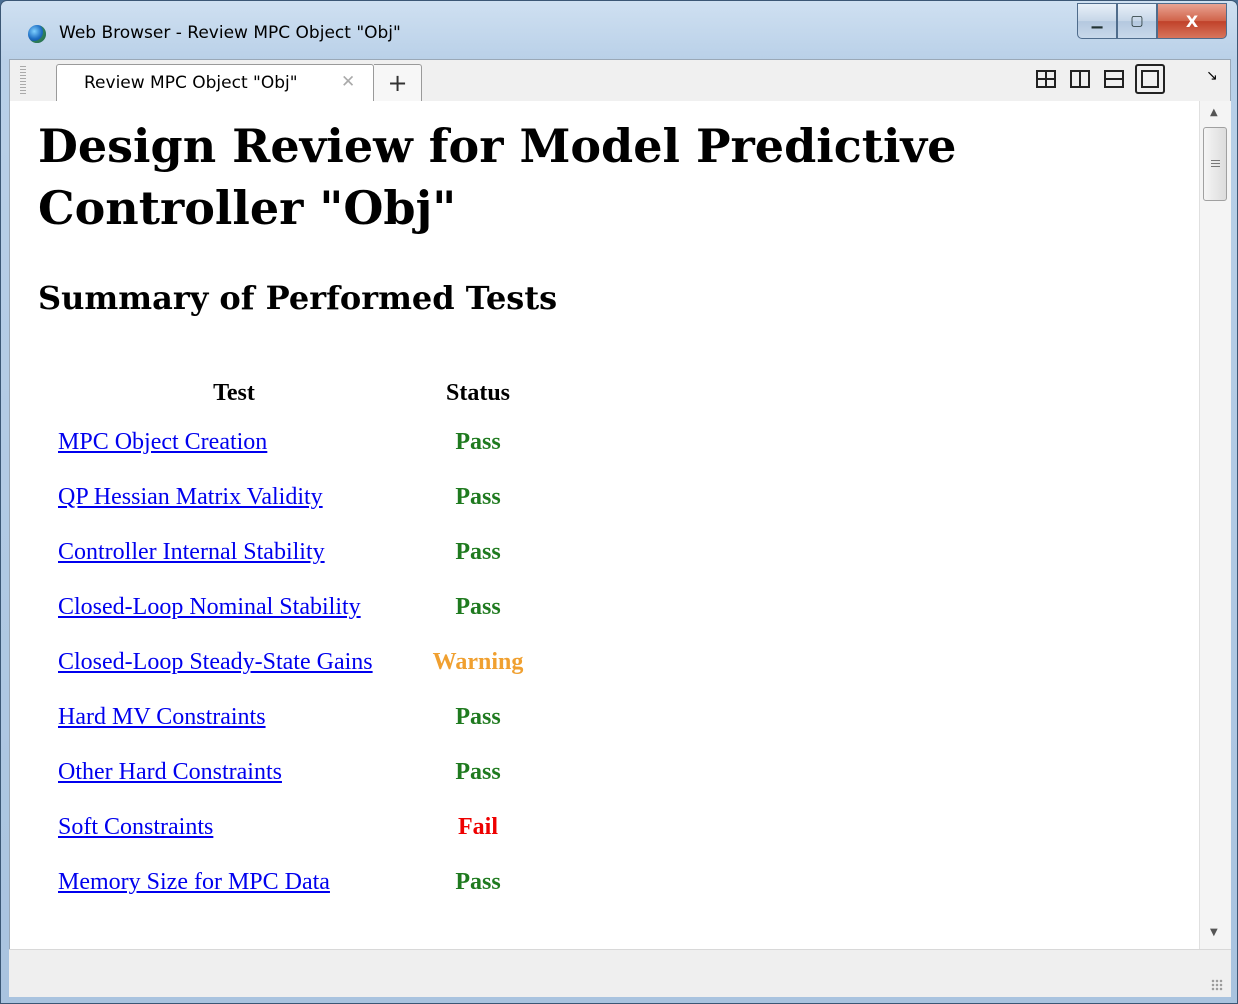  I want to click on globe-icon, so click(37, 34).